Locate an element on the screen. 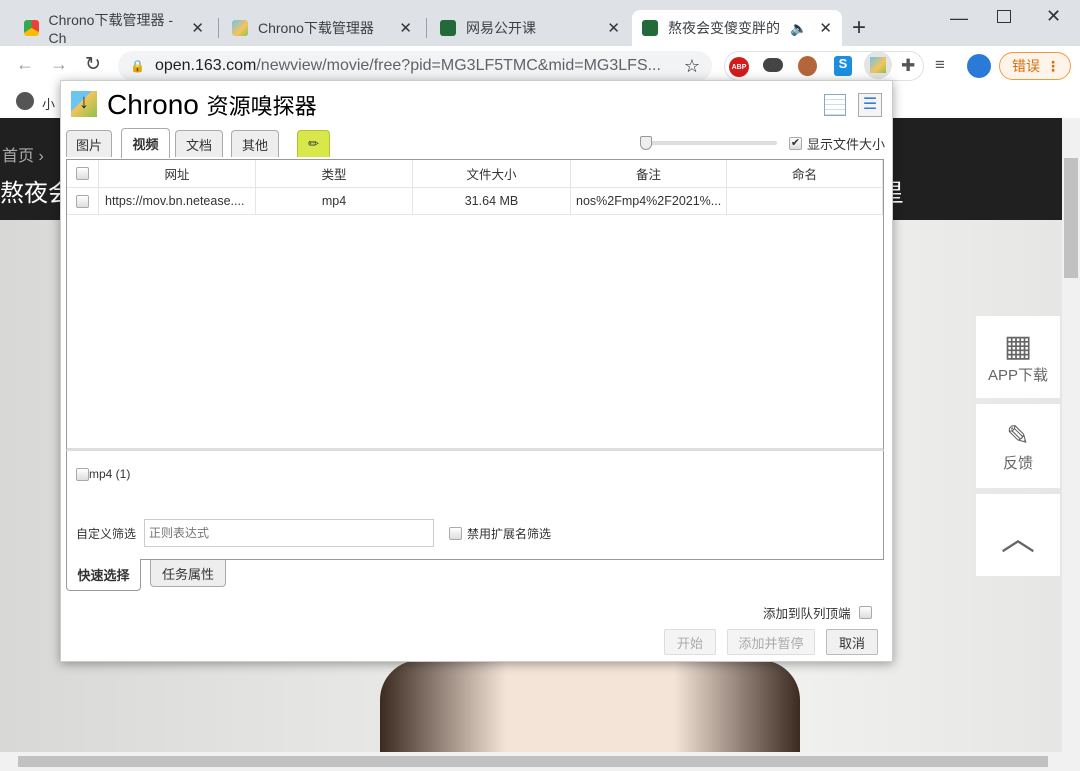 This screenshot has height=771, width=1080. chrono-logo-icon: ↓ is located at coordinates (84, 104).